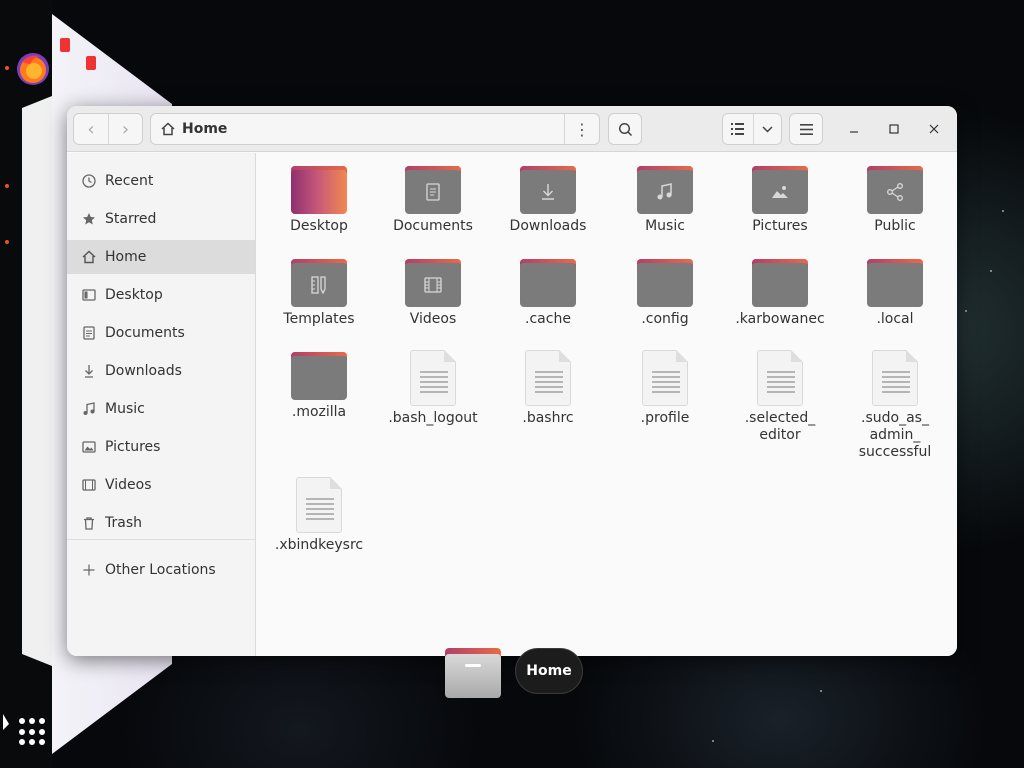  I want to click on folder-templates: Templates, so click(319, 293).